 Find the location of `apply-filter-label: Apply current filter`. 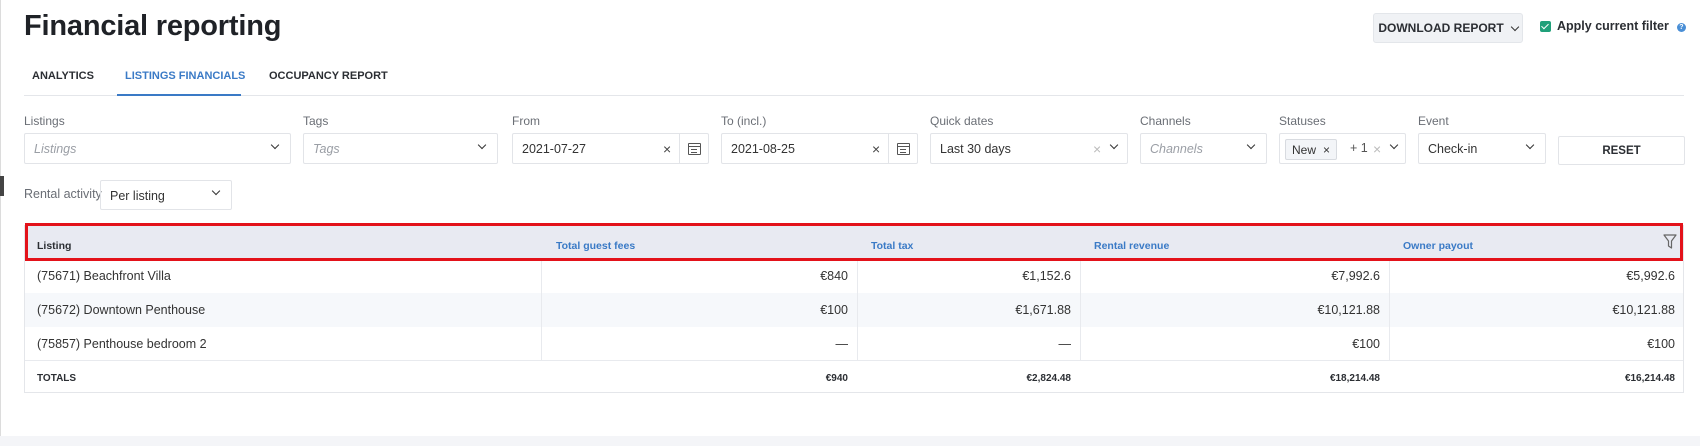

apply-filter-label: Apply current filter is located at coordinates (1613, 26).